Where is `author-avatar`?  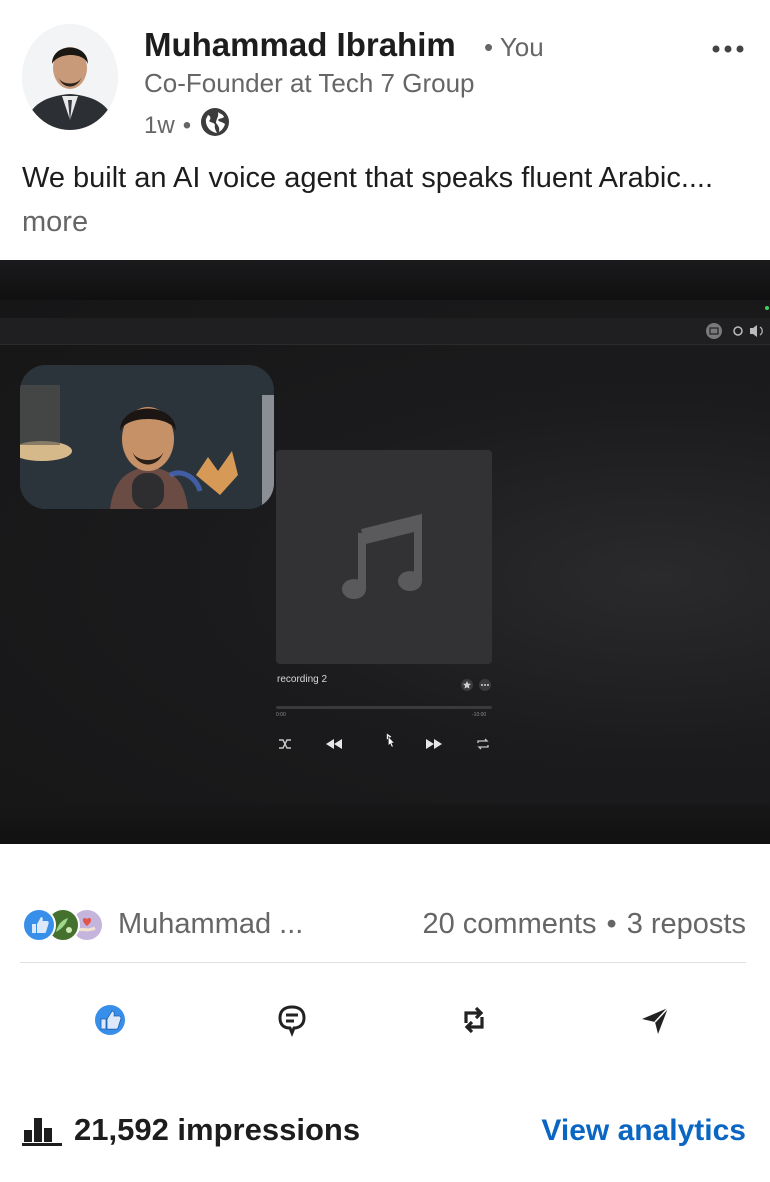
author-avatar is located at coordinates (70, 77).